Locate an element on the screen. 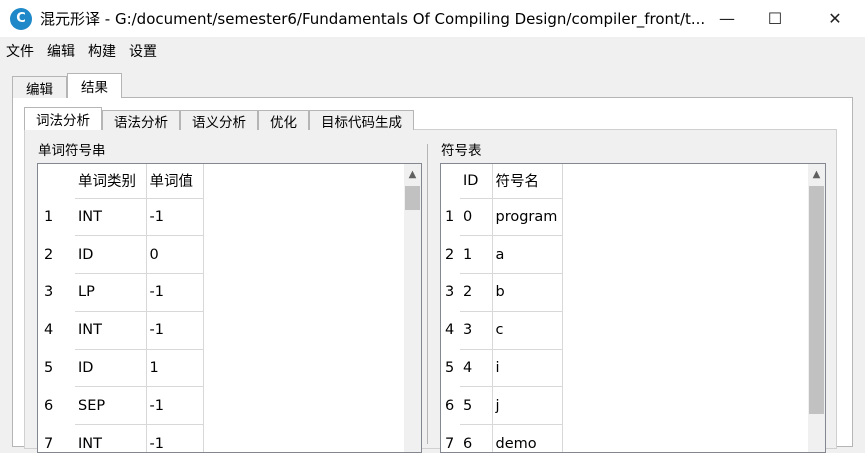  token-value-cell: 0 is located at coordinates (175, 255).